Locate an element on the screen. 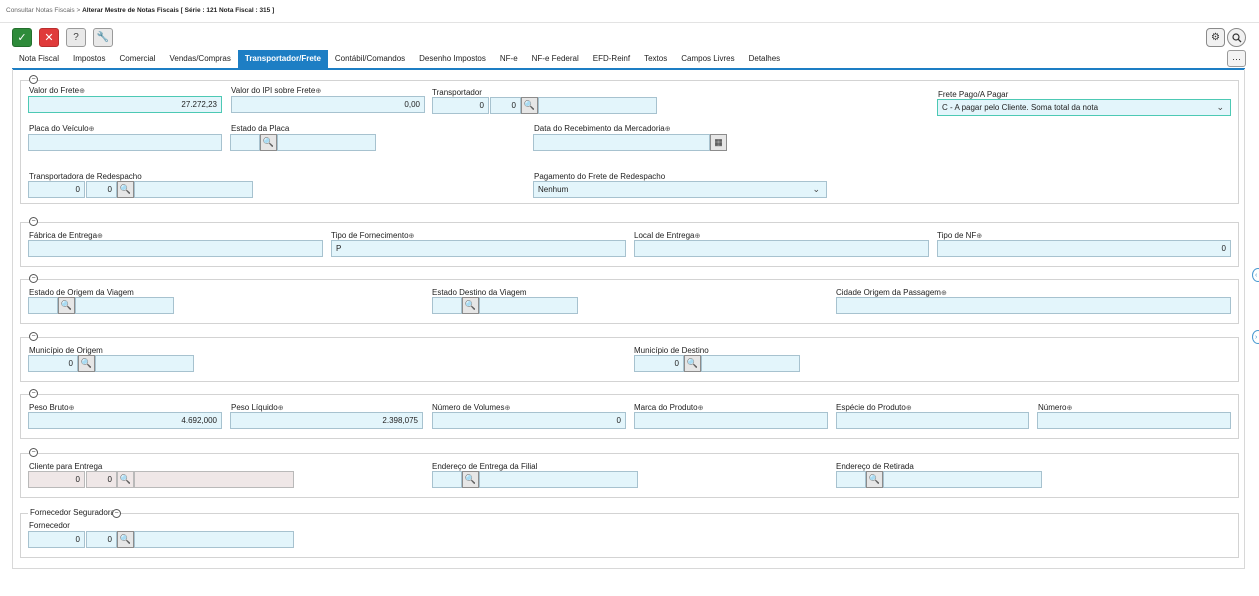 The image size is (1259, 596). settings-button: ⚙ is located at coordinates (1215, 37).